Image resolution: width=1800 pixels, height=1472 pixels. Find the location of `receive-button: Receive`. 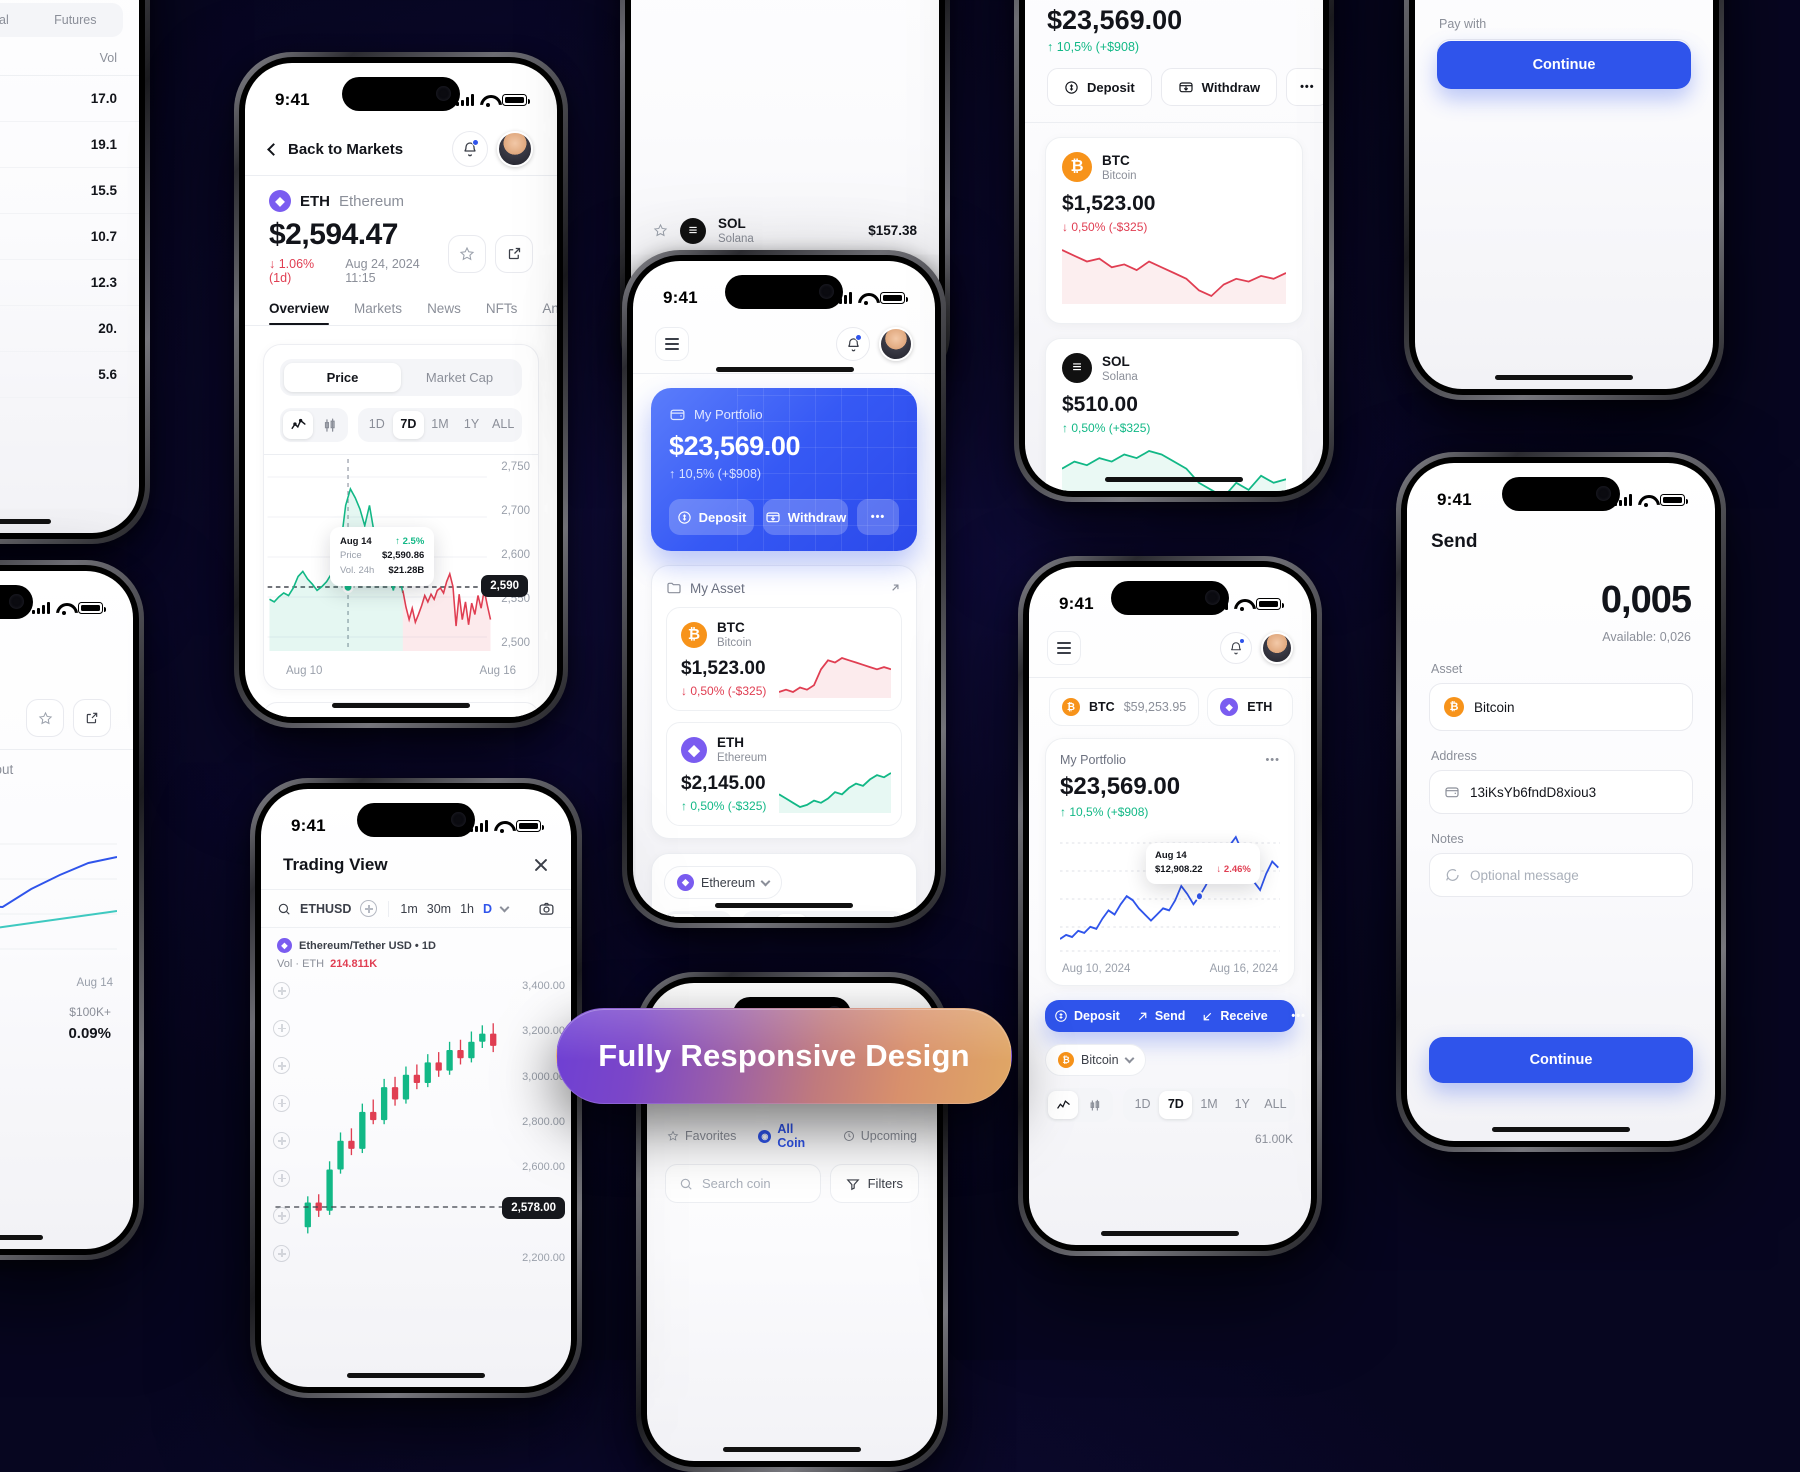

receive-button: Receive is located at coordinates (1234, 1016).